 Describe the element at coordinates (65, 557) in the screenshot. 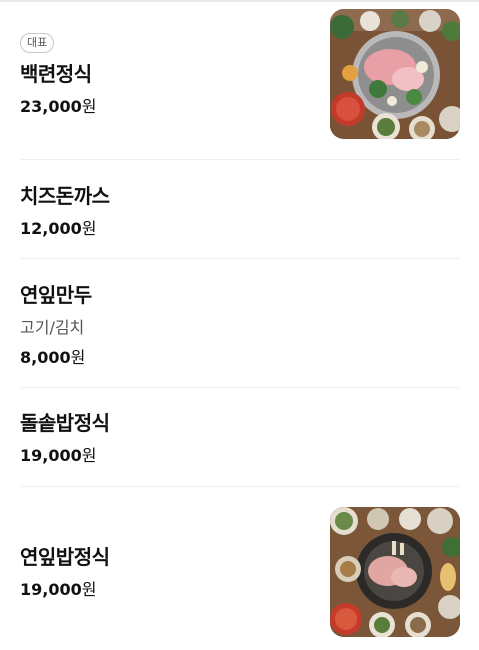

I see `menu-item-name: 연잎밥정식` at that location.